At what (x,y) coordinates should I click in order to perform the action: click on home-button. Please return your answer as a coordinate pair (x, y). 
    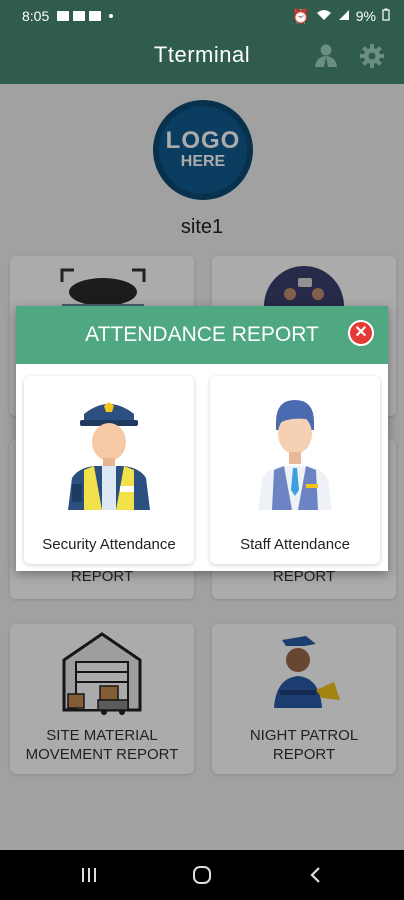
    Looking at the image, I should click on (202, 875).